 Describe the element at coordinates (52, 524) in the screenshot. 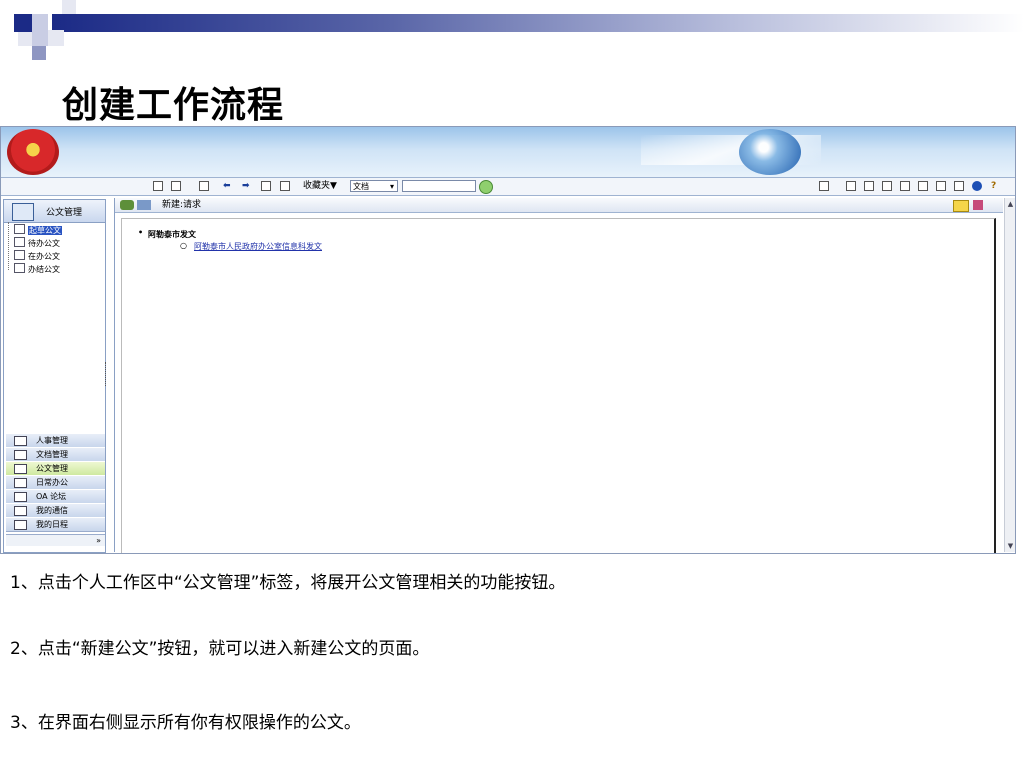

I see `menu-item-label: 我的日程` at that location.